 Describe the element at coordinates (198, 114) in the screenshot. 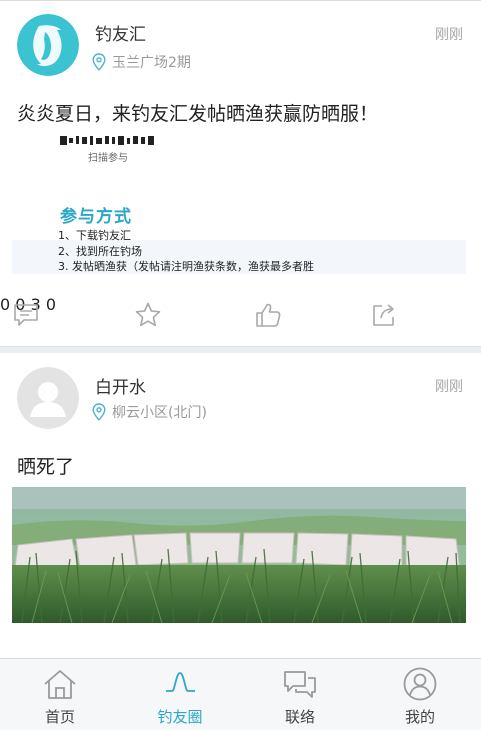

I see `post-text: 炎炎夏日，来钓友汇发帖晒渔获赢防晒服！` at that location.